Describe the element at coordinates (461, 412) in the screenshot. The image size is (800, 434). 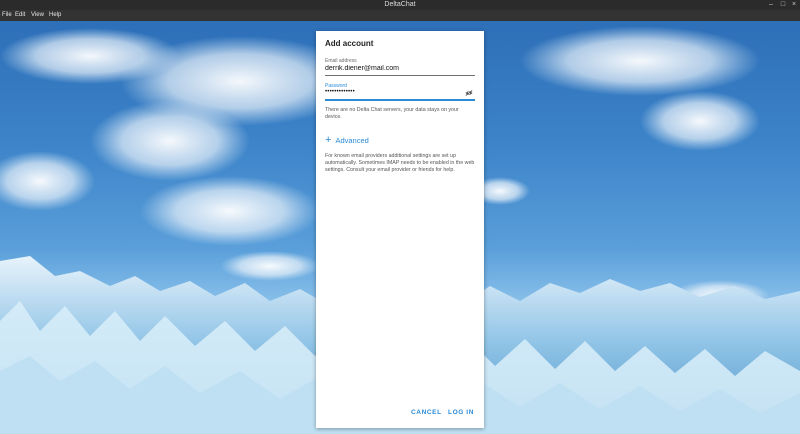
I see `login-button: LOG IN` at that location.